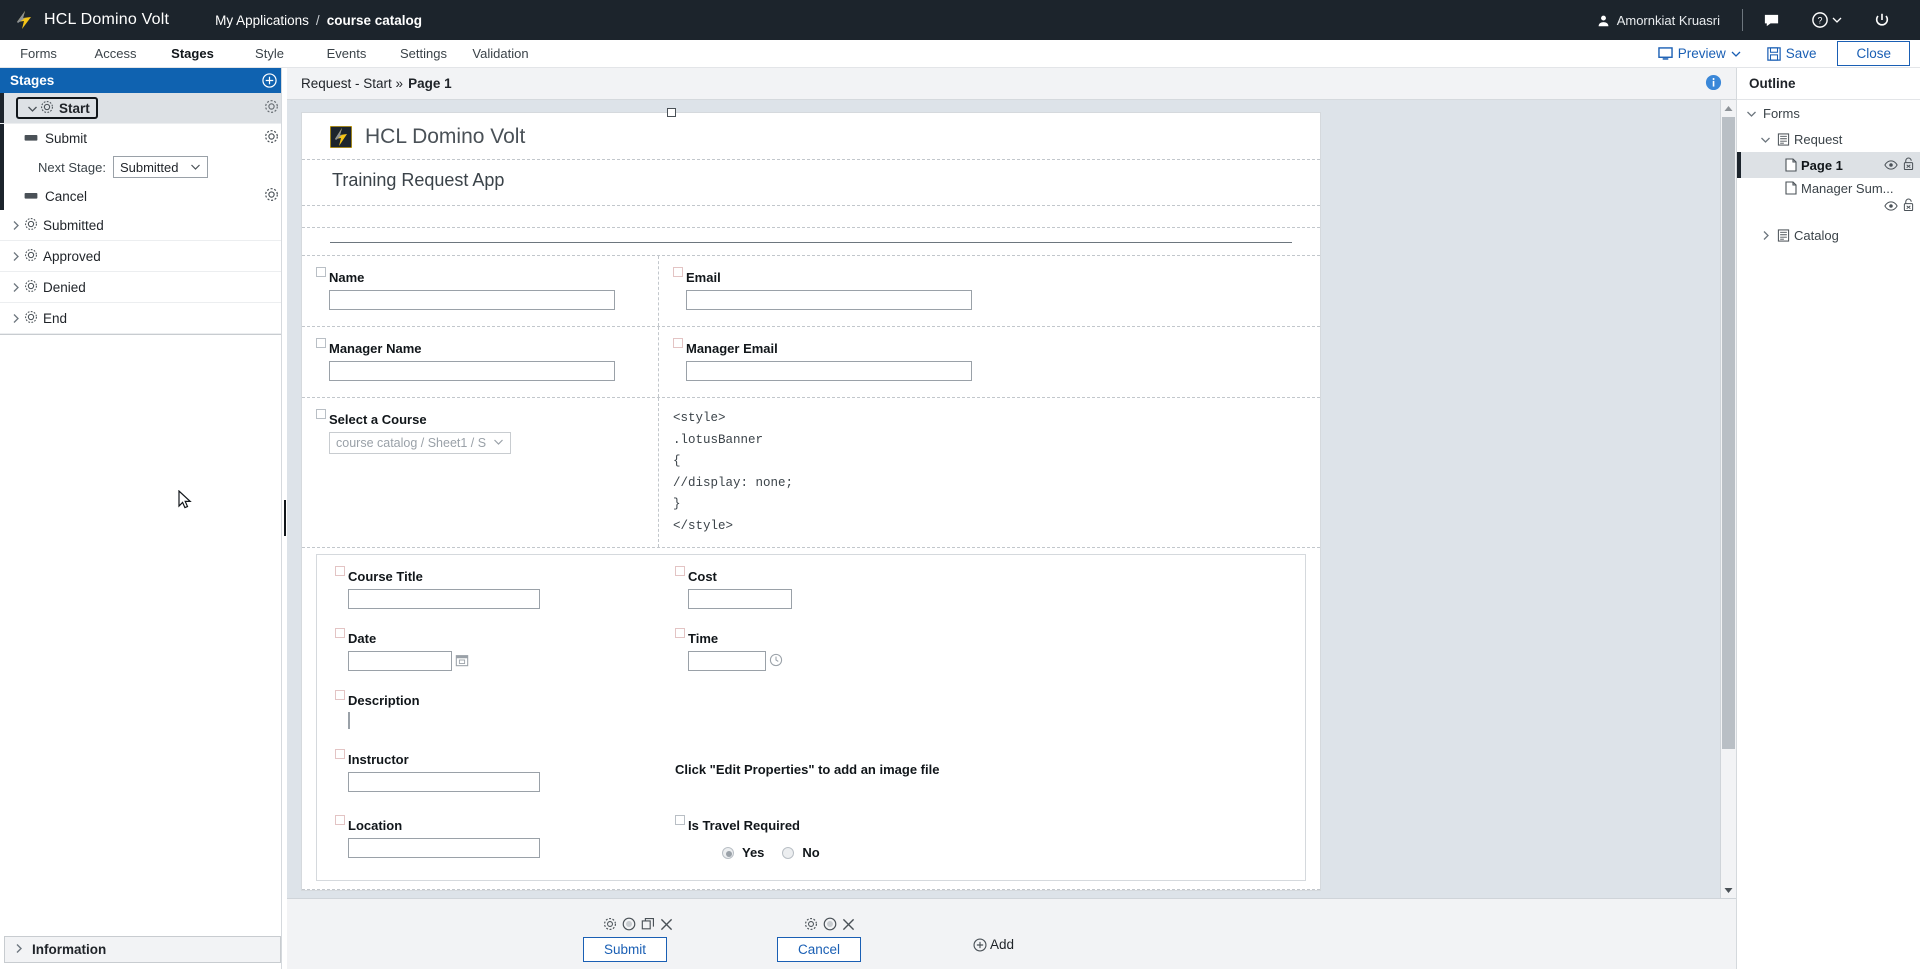 Image resolution: width=1920 pixels, height=969 pixels. I want to click on manager-name-input, so click(472, 371).